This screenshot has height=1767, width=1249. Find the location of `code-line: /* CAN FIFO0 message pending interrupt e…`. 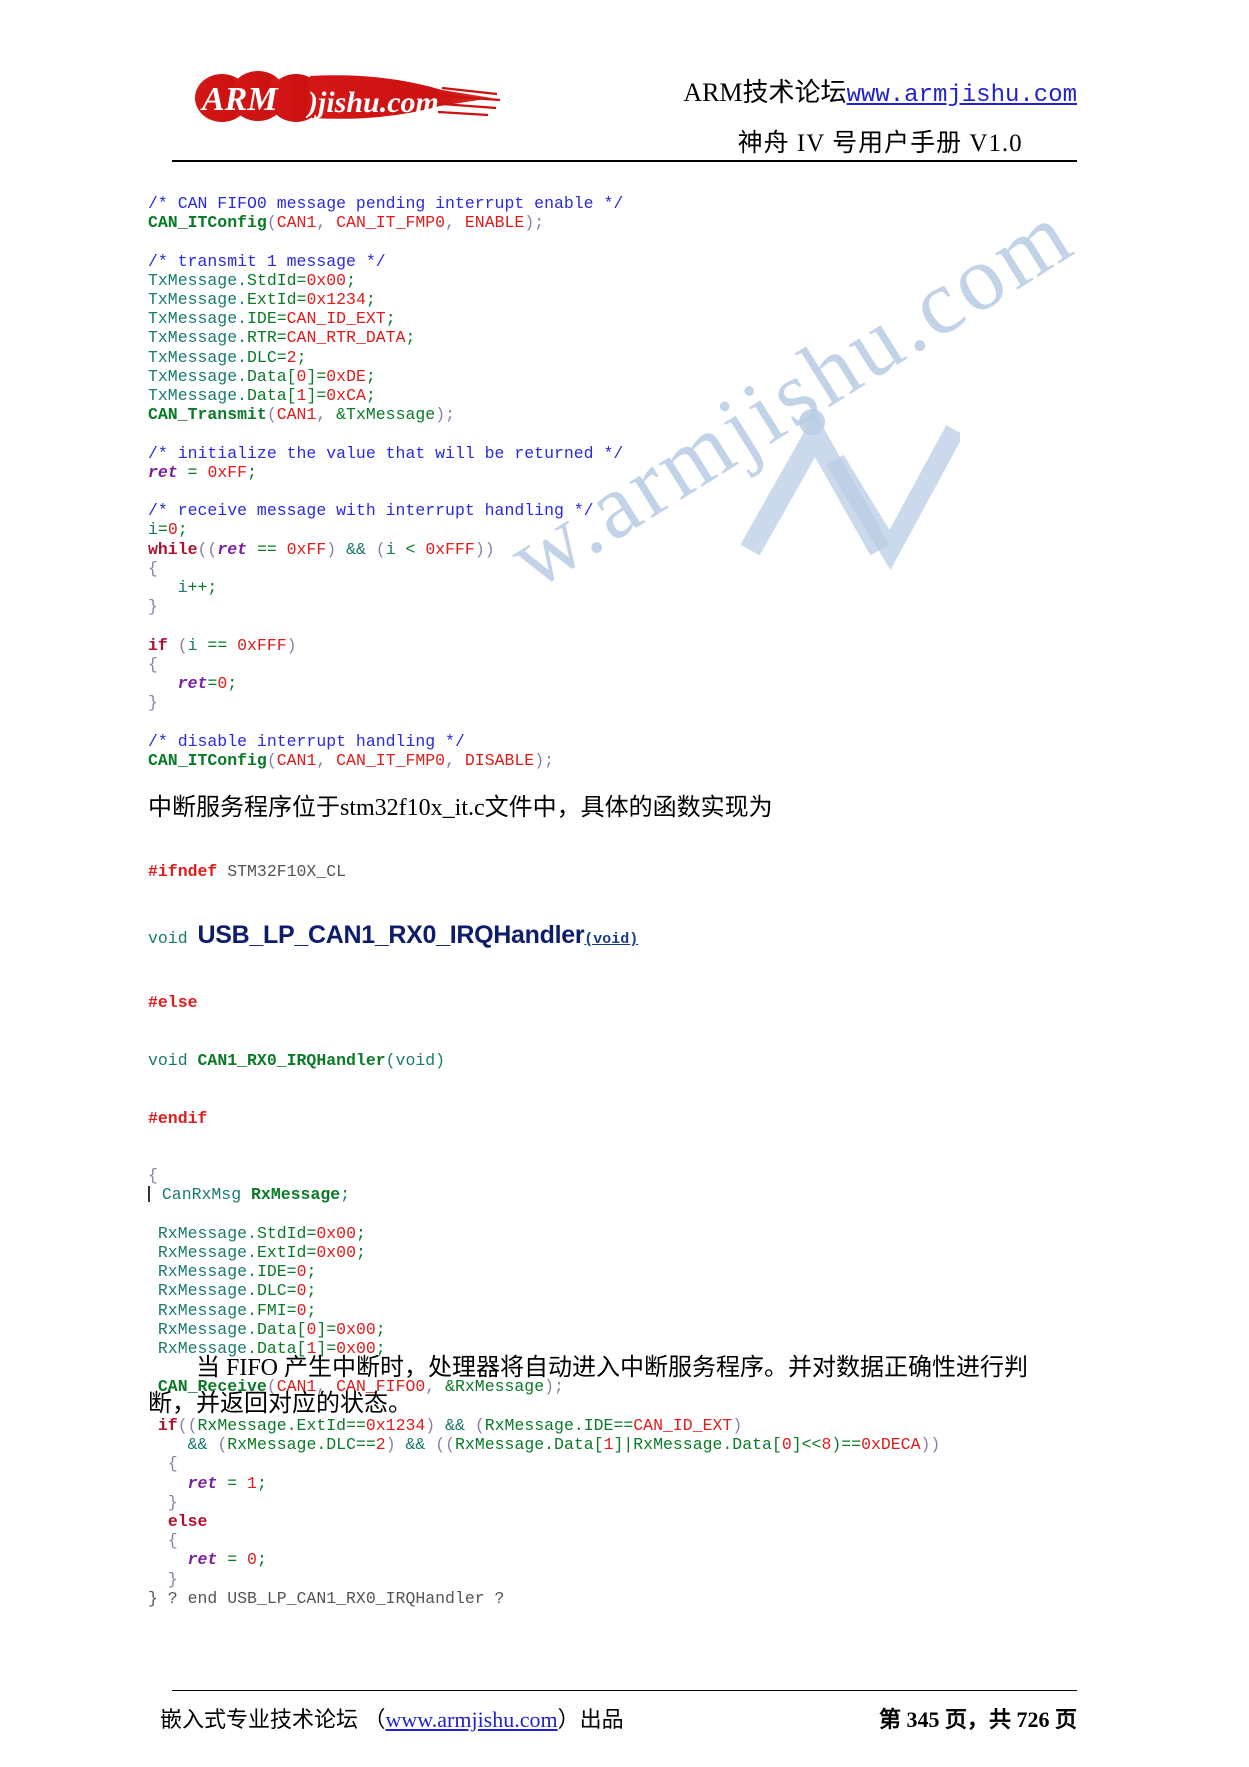

code-line: /* CAN FIFO0 message pending interrupt e… is located at coordinates (385, 203).